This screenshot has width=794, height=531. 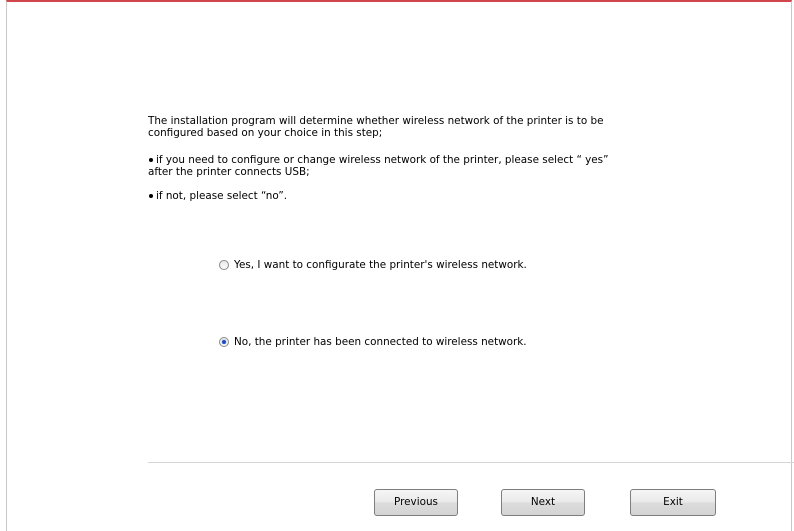 What do you see at coordinates (673, 502) in the screenshot?
I see `exit-button: Exit` at bounding box center [673, 502].